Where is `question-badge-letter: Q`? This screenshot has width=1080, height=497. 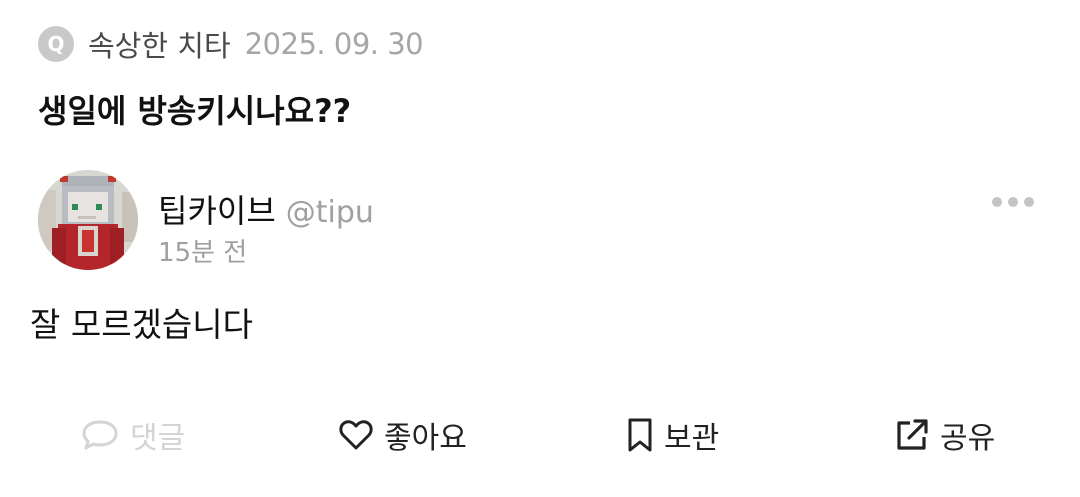
question-badge-letter: Q is located at coordinates (56, 44).